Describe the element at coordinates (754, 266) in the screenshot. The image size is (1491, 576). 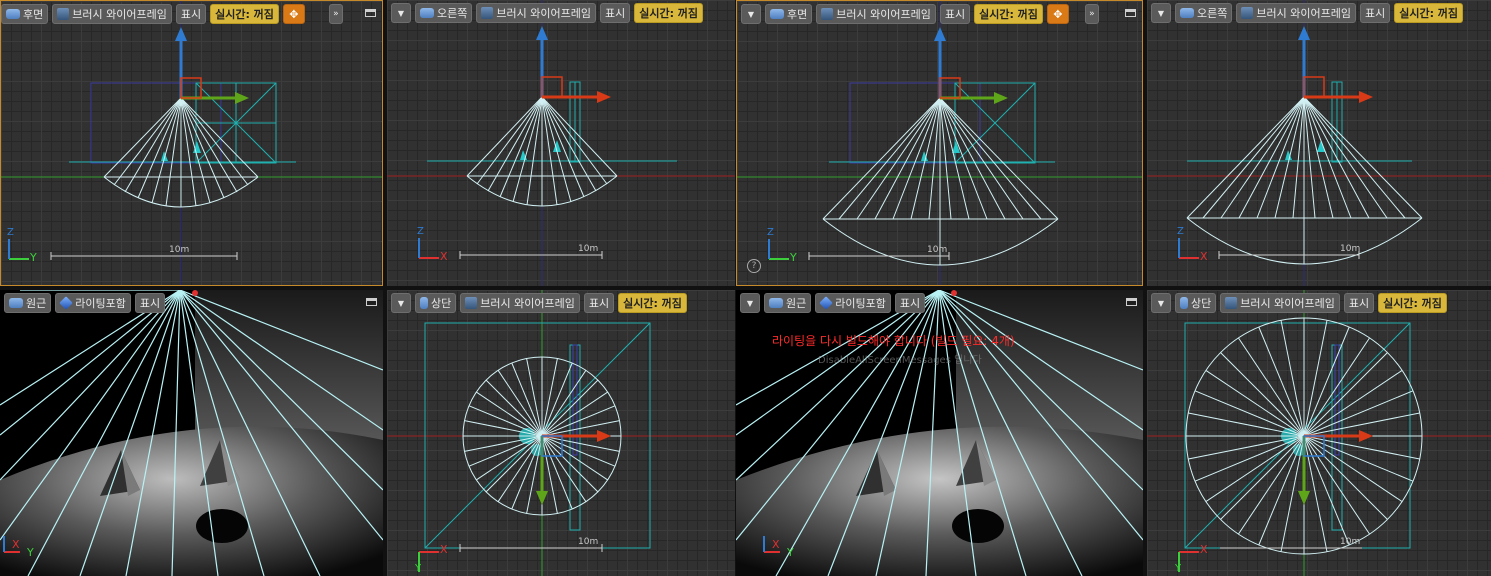
I see `help-icon: ?` at that location.